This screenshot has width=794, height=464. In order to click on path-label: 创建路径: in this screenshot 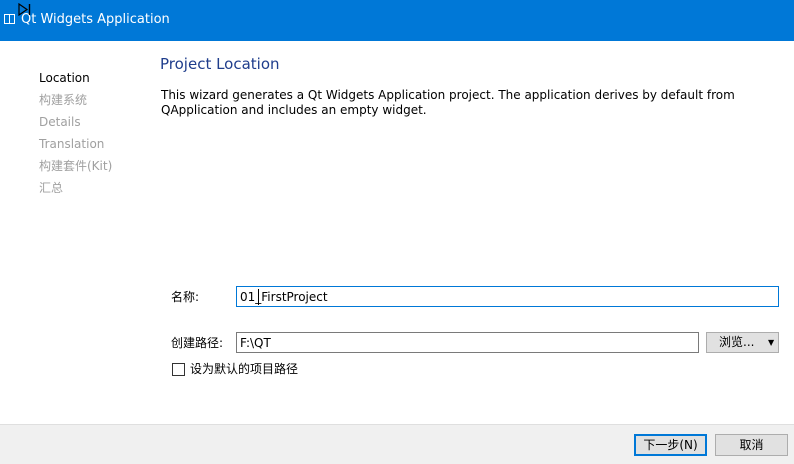, I will do `click(197, 343)`.